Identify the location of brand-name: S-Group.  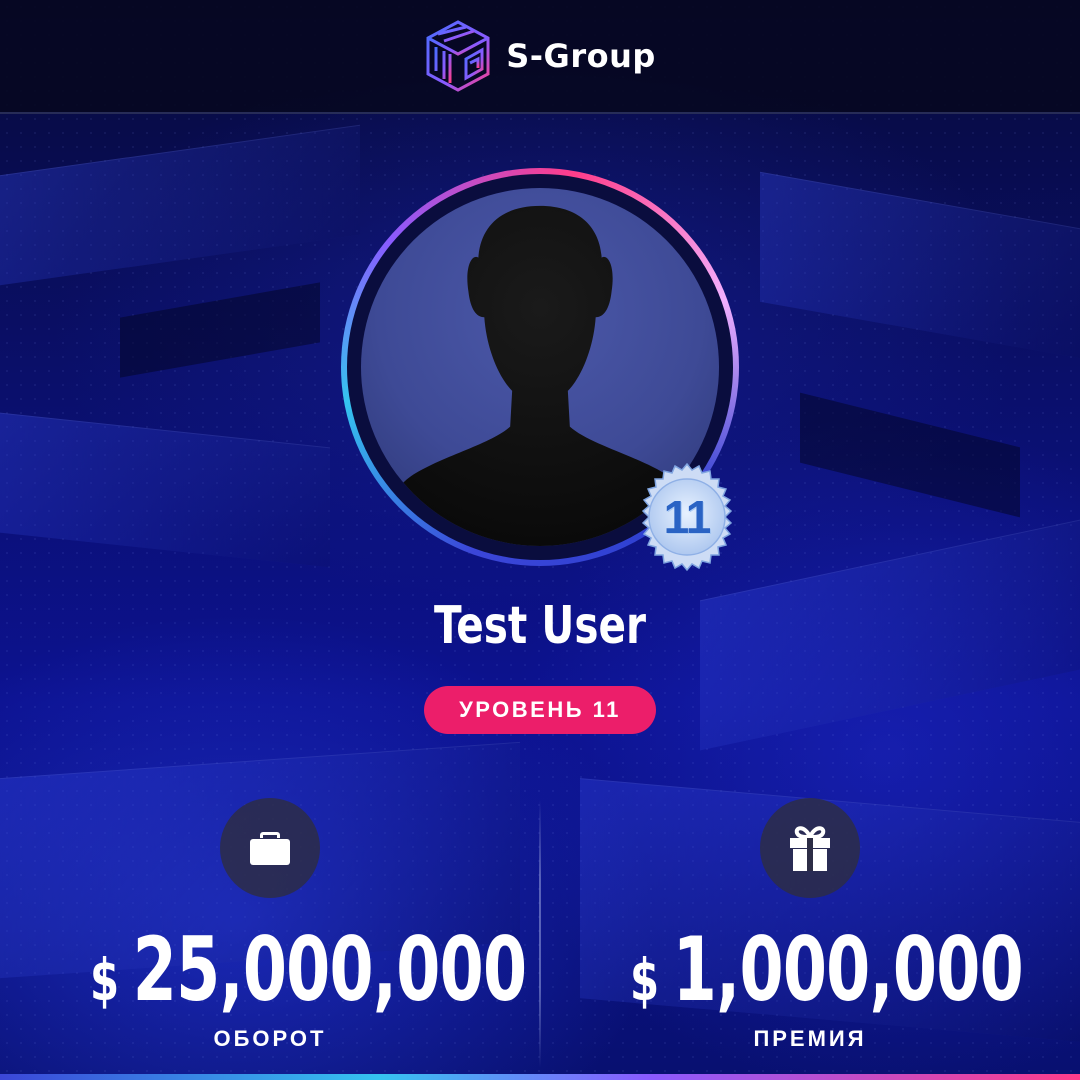
(581, 56).